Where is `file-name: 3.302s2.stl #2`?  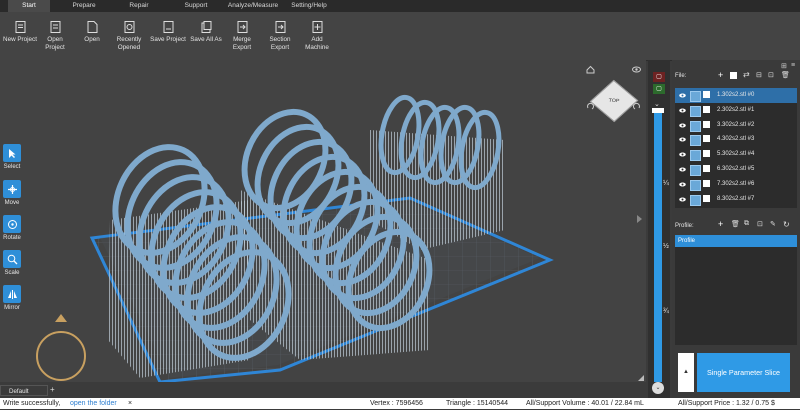 file-name: 3.302s2.stl #2 is located at coordinates (736, 124).